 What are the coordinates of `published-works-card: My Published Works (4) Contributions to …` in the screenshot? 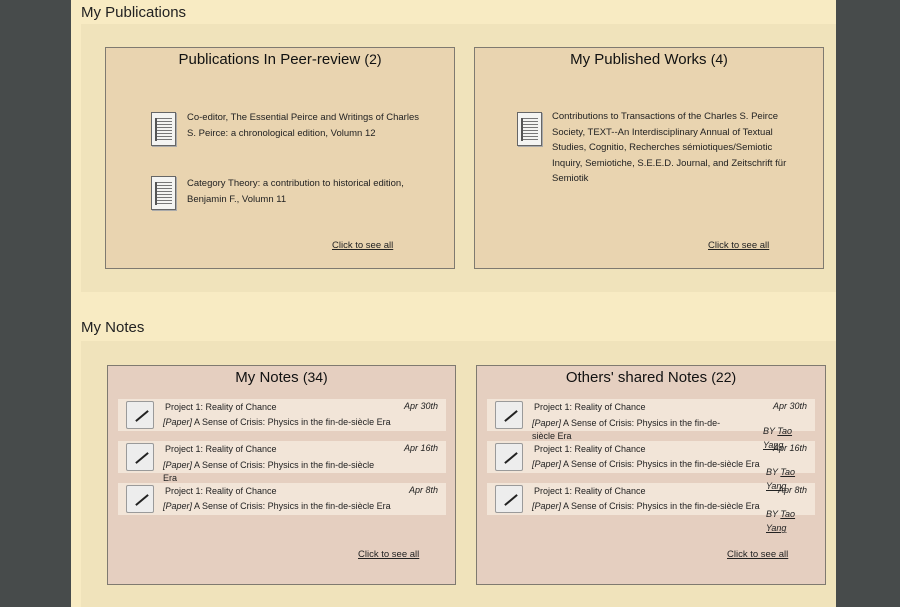 It's located at (649, 158).